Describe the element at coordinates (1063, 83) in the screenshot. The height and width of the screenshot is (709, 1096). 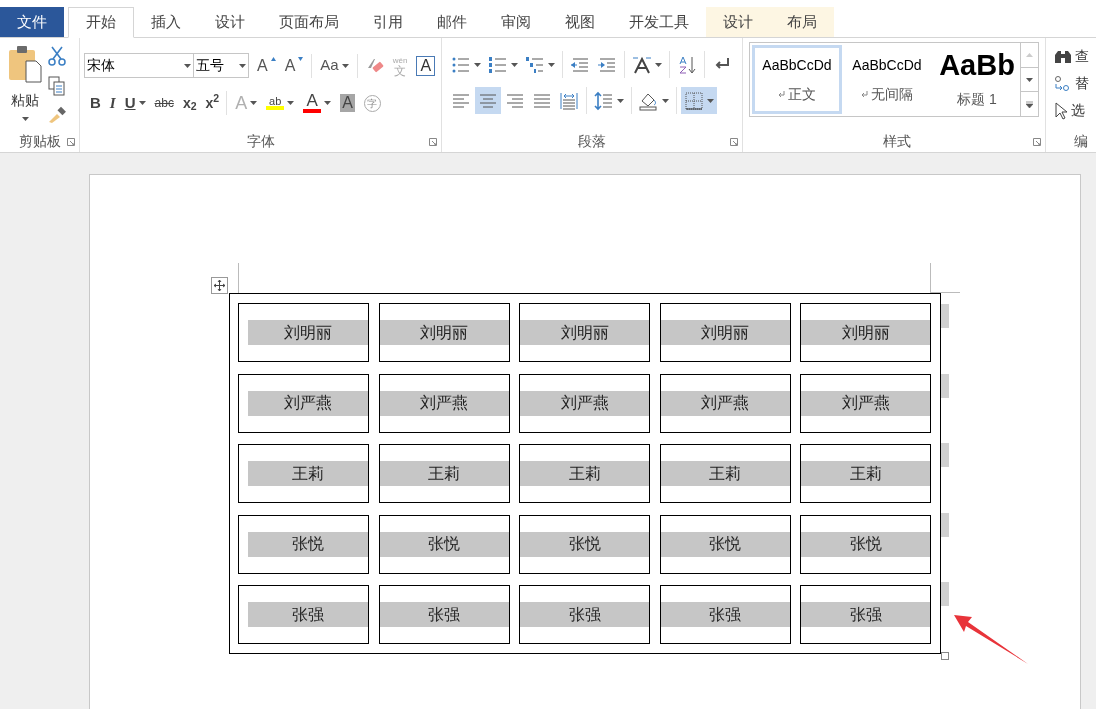
I see `replace-icon` at that location.